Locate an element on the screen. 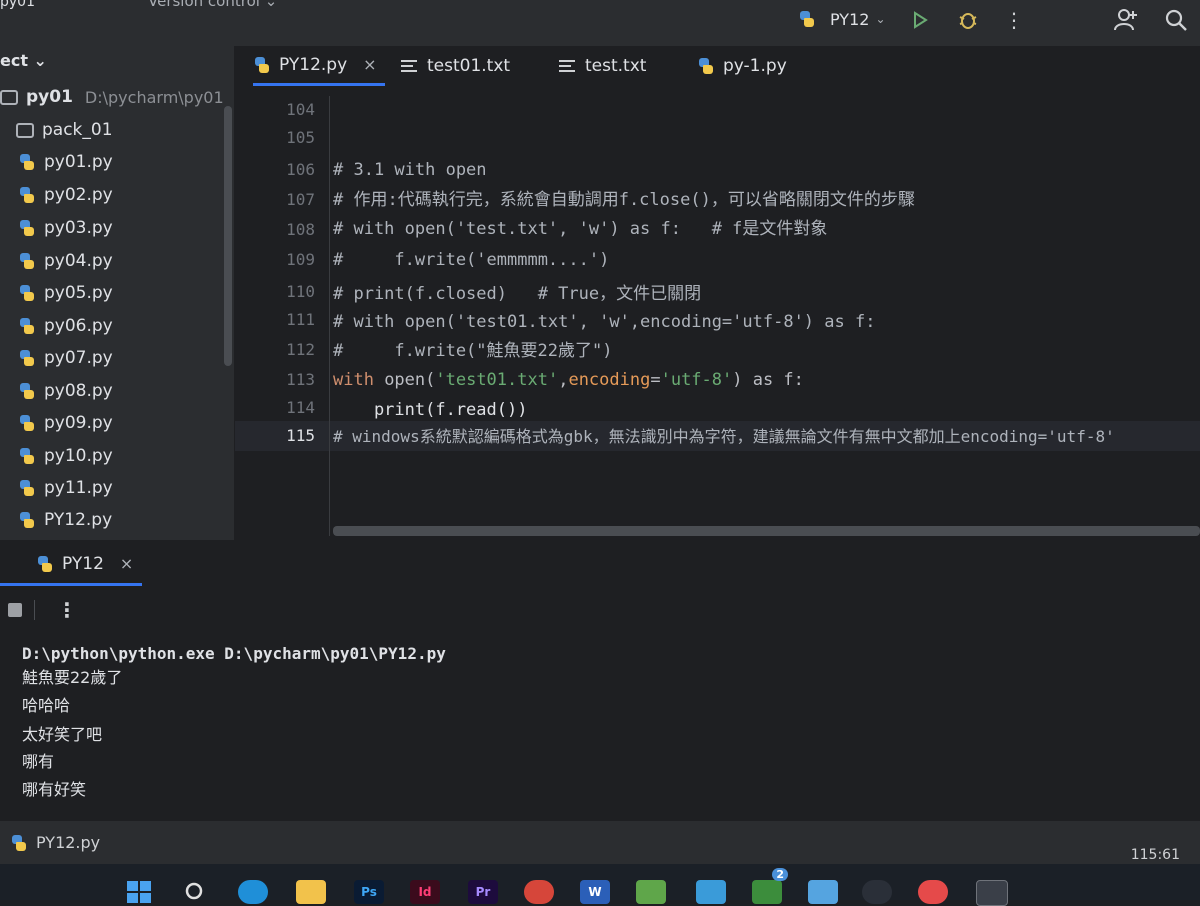  run-tab: PY12 × is located at coordinates (71, 565).